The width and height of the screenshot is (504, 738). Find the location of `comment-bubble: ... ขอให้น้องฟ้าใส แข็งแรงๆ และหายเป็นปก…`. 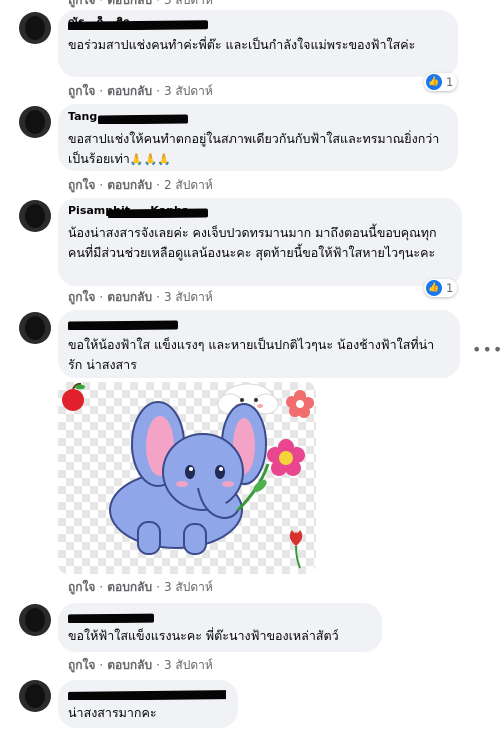

comment-bubble: ... ขอให้น้องฟ้าใส แข็งแรงๆ และหายเป็นปก… is located at coordinates (259, 344).